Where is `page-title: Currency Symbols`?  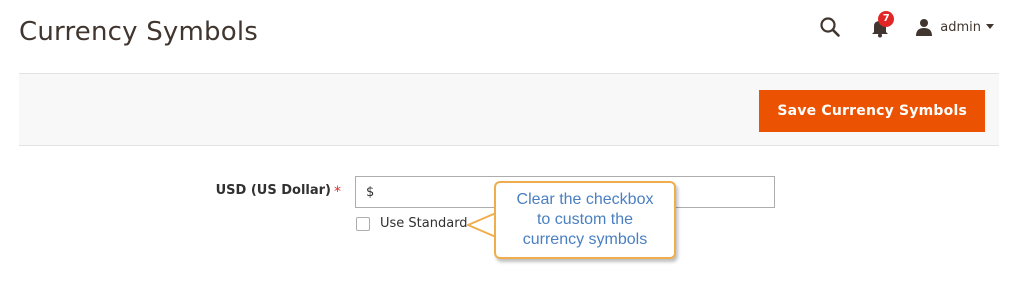 page-title: Currency Symbols is located at coordinates (139, 32).